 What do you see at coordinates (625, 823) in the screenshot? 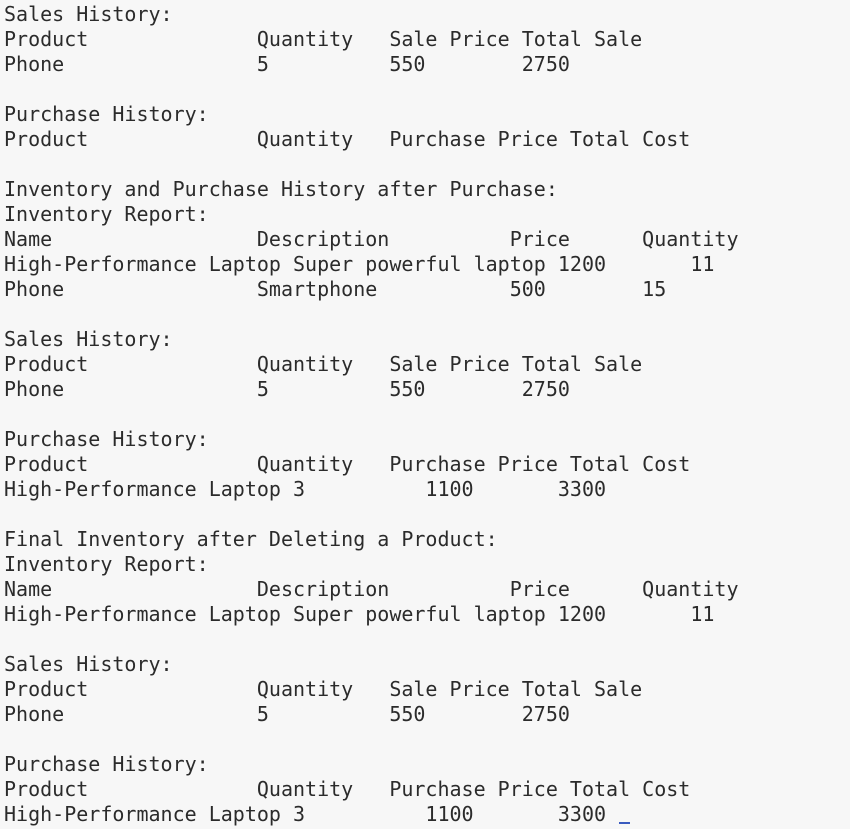
I see `text-cursor` at bounding box center [625, 823].